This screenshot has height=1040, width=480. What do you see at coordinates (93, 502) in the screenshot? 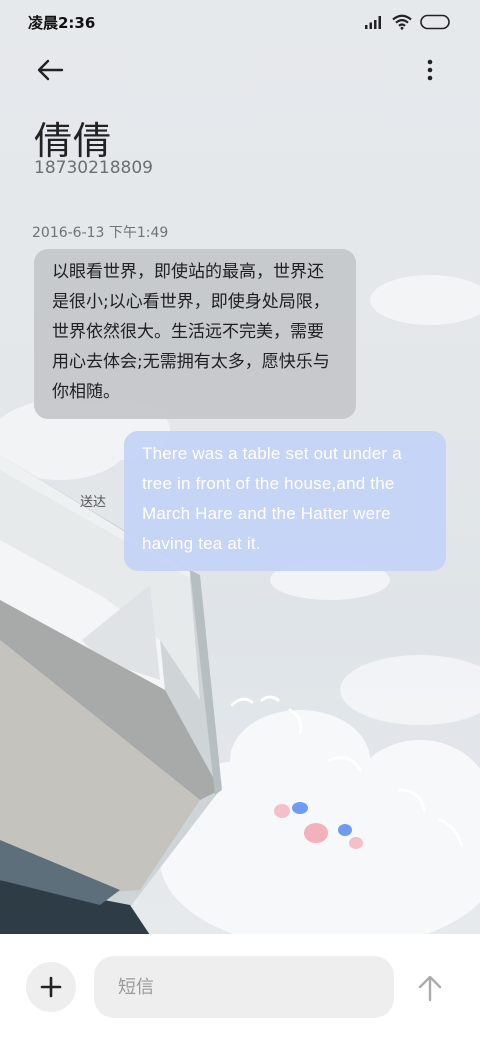
I see `delivery-status: 送达` at bounding box center [93, 502].